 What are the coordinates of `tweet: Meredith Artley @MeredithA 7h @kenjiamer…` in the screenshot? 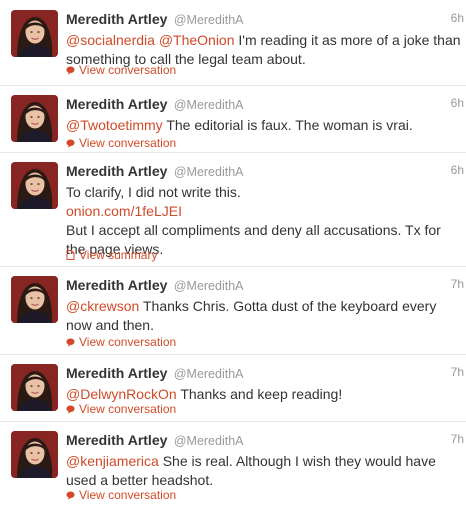 It's located at (233, 467).